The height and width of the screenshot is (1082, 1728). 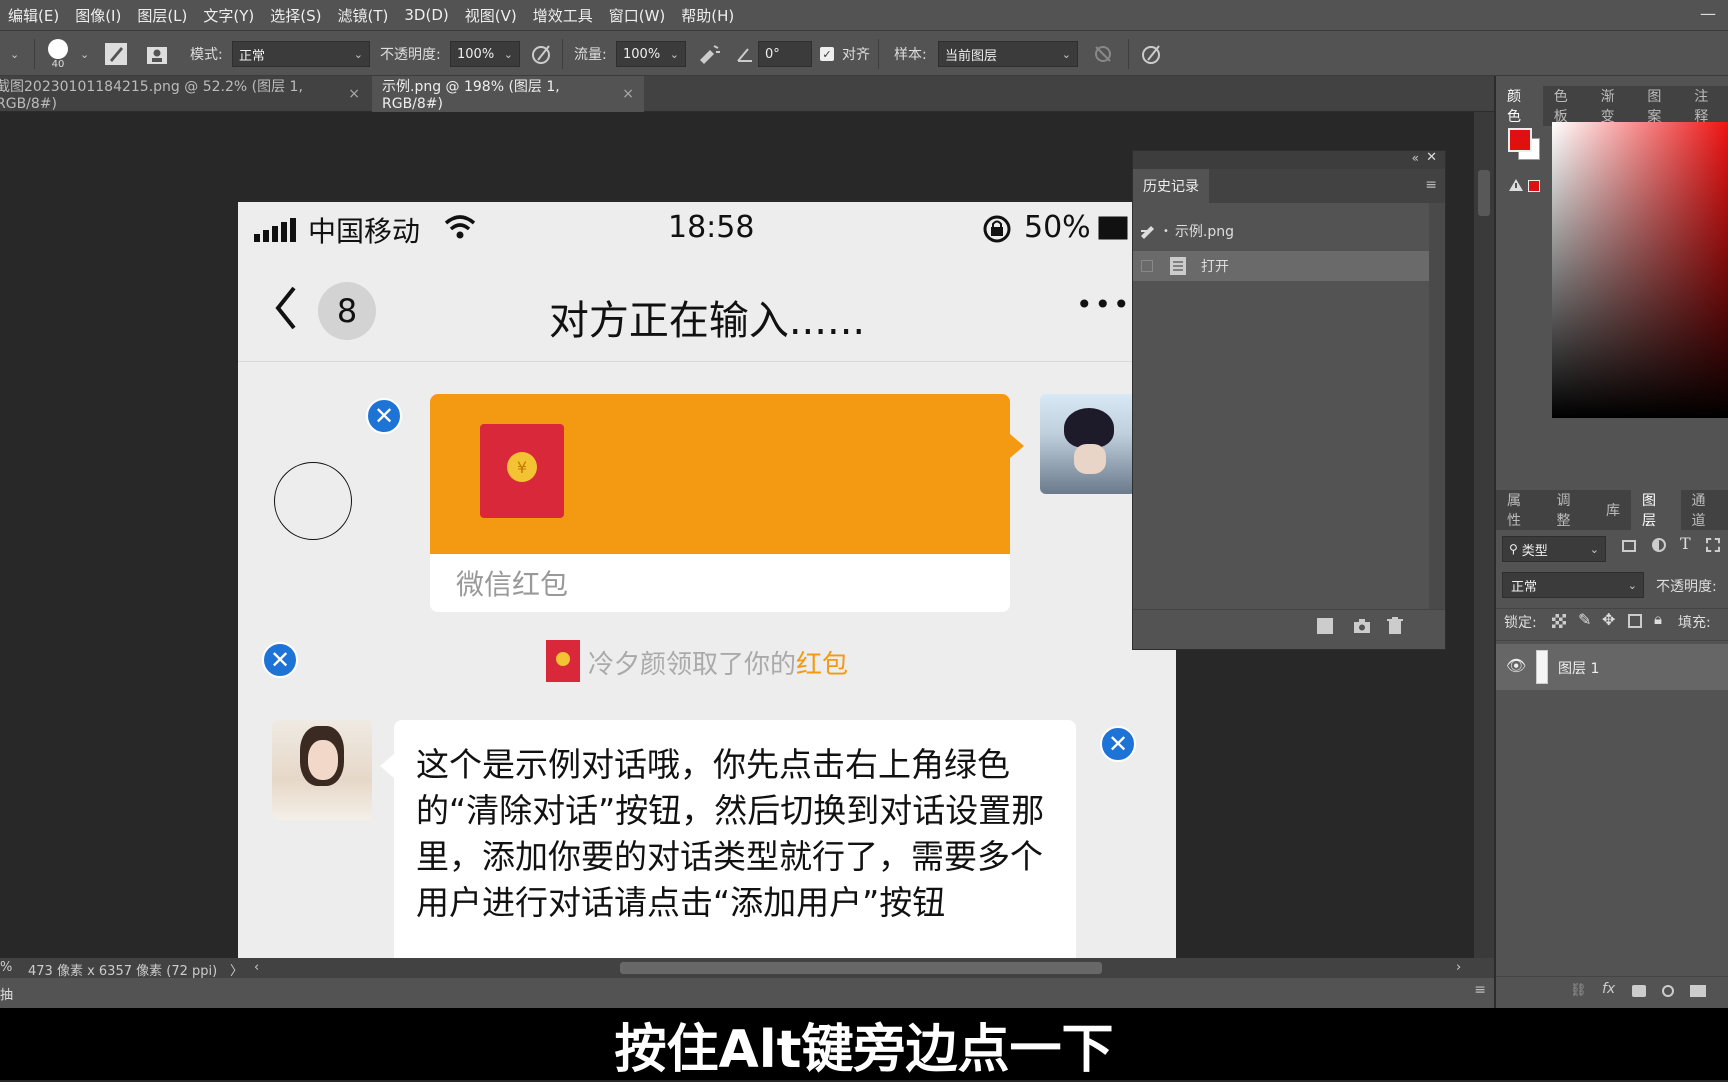 I want to click on tab-adjustments: 调整, so click(x=1571, y=510).